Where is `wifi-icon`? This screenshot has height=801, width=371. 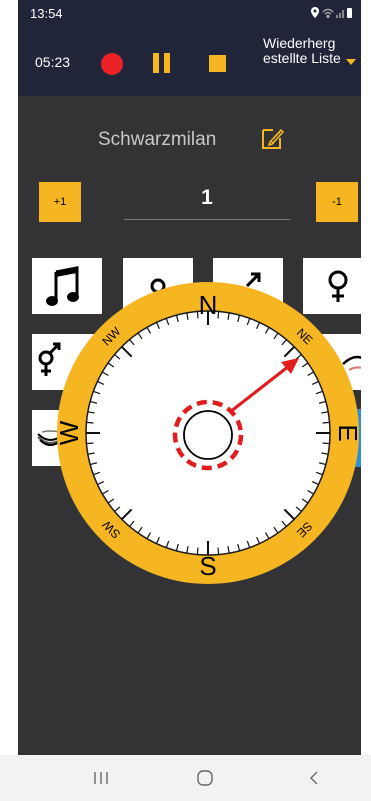
wifi-icon is located at coordinates (328, 13).